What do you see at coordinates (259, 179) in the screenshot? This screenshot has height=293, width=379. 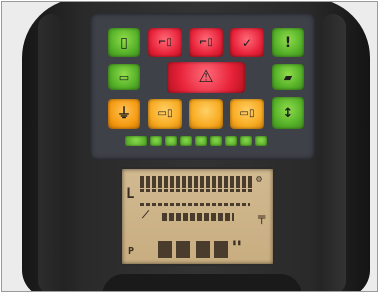 I see `lcd-gear-icon: ⚙` at bounding box center [259, 179].